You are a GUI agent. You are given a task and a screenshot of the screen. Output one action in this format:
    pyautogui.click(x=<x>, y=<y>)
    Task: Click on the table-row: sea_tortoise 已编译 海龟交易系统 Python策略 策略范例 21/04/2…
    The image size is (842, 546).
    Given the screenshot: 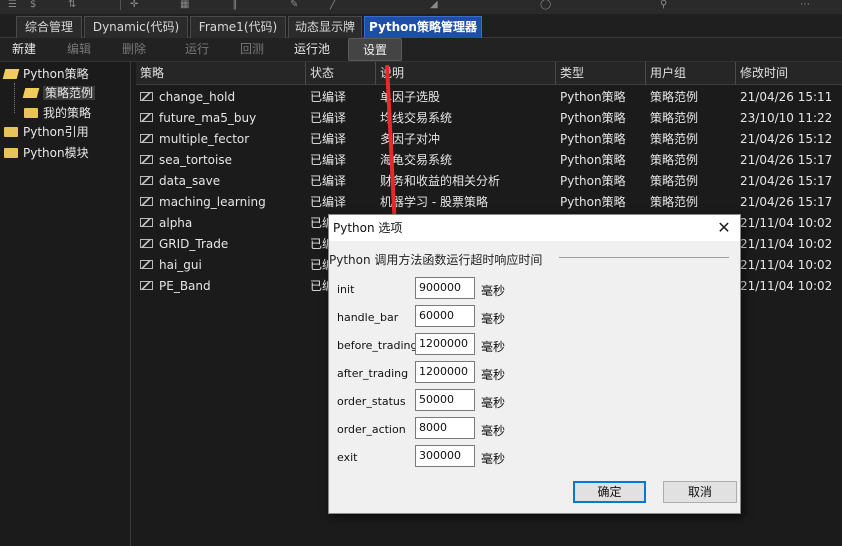 What is the action you would take?
    pyautogui.click(x=489, y=160)
    